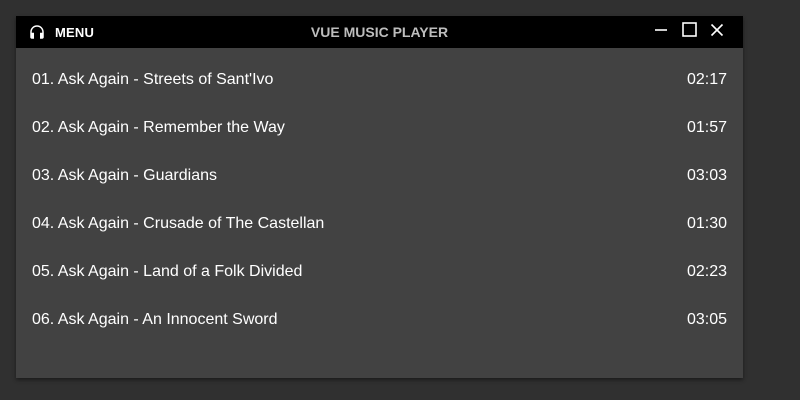 This screenshot has height=400, width=800. I want to click on track-title: 06. Ask Again - An Innocent Sword, so click(155, 319).